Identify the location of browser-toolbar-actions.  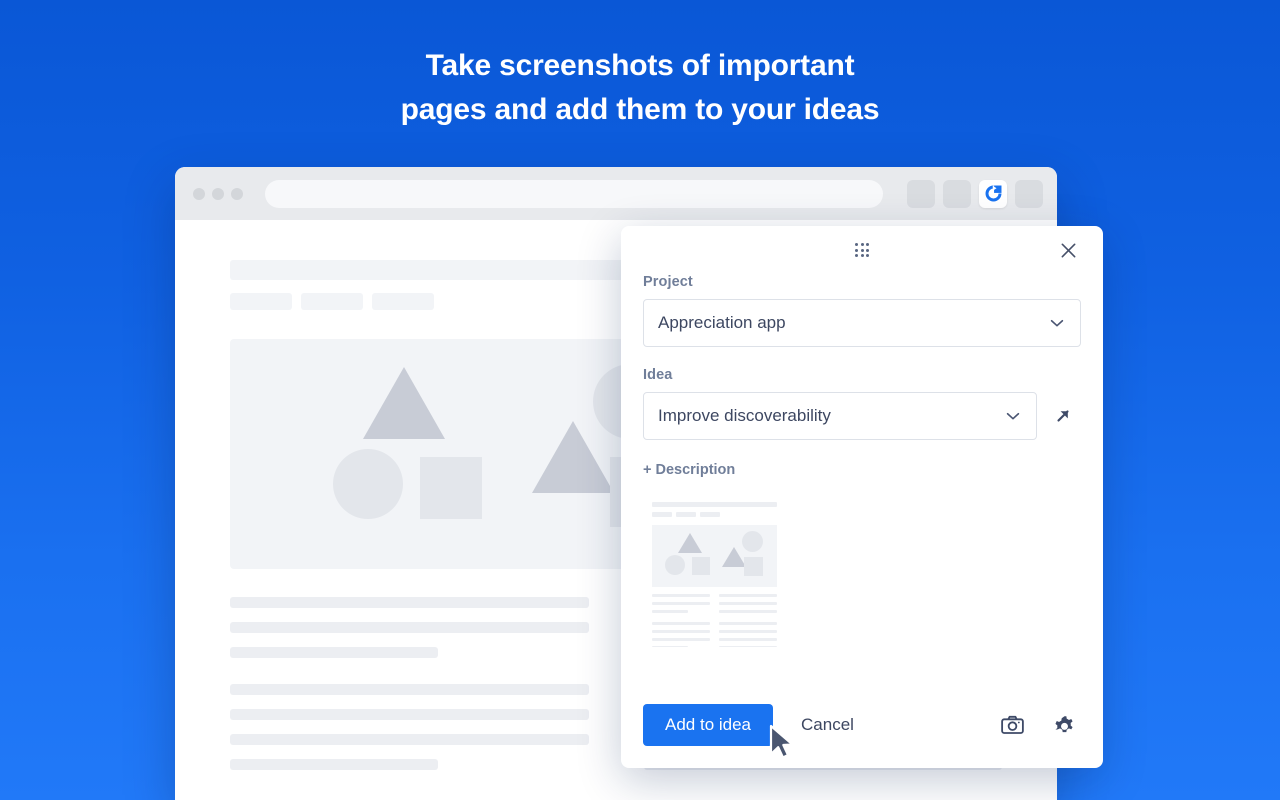
(975, 193).